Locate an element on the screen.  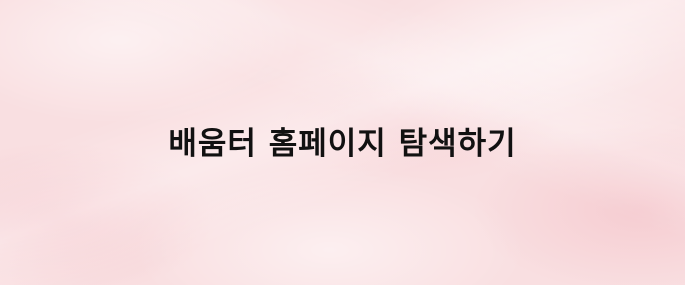
banner-title: 배움터 홈페이지 탐색하기 is located at coordinates (342, 144).